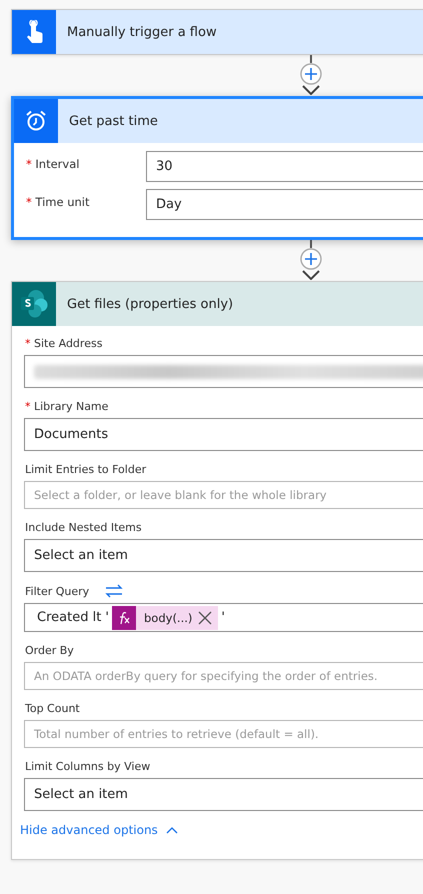  I want to click on close-icon, so click(205, 617).